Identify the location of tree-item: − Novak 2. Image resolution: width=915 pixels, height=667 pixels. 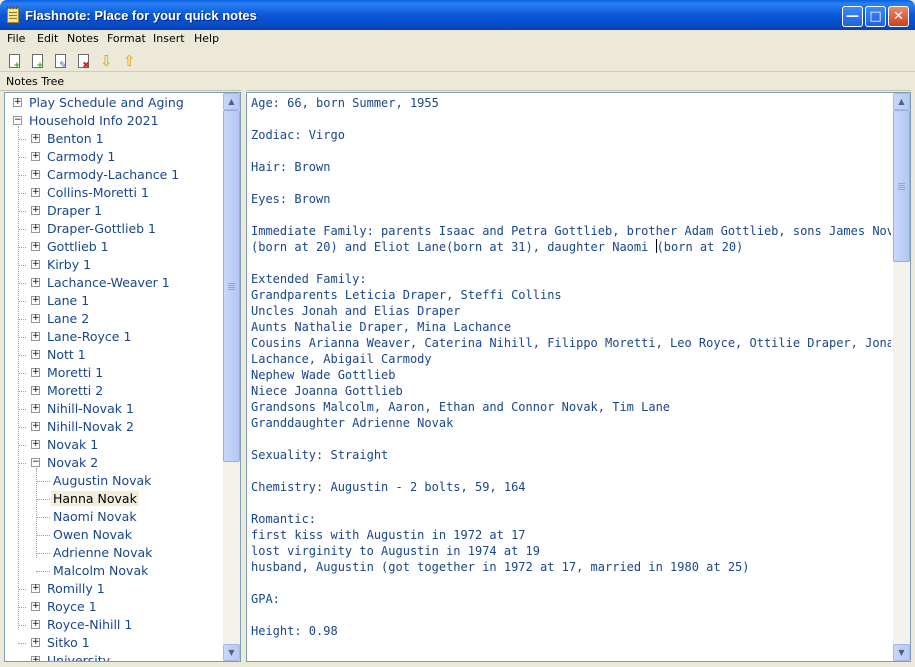
(65, 463).